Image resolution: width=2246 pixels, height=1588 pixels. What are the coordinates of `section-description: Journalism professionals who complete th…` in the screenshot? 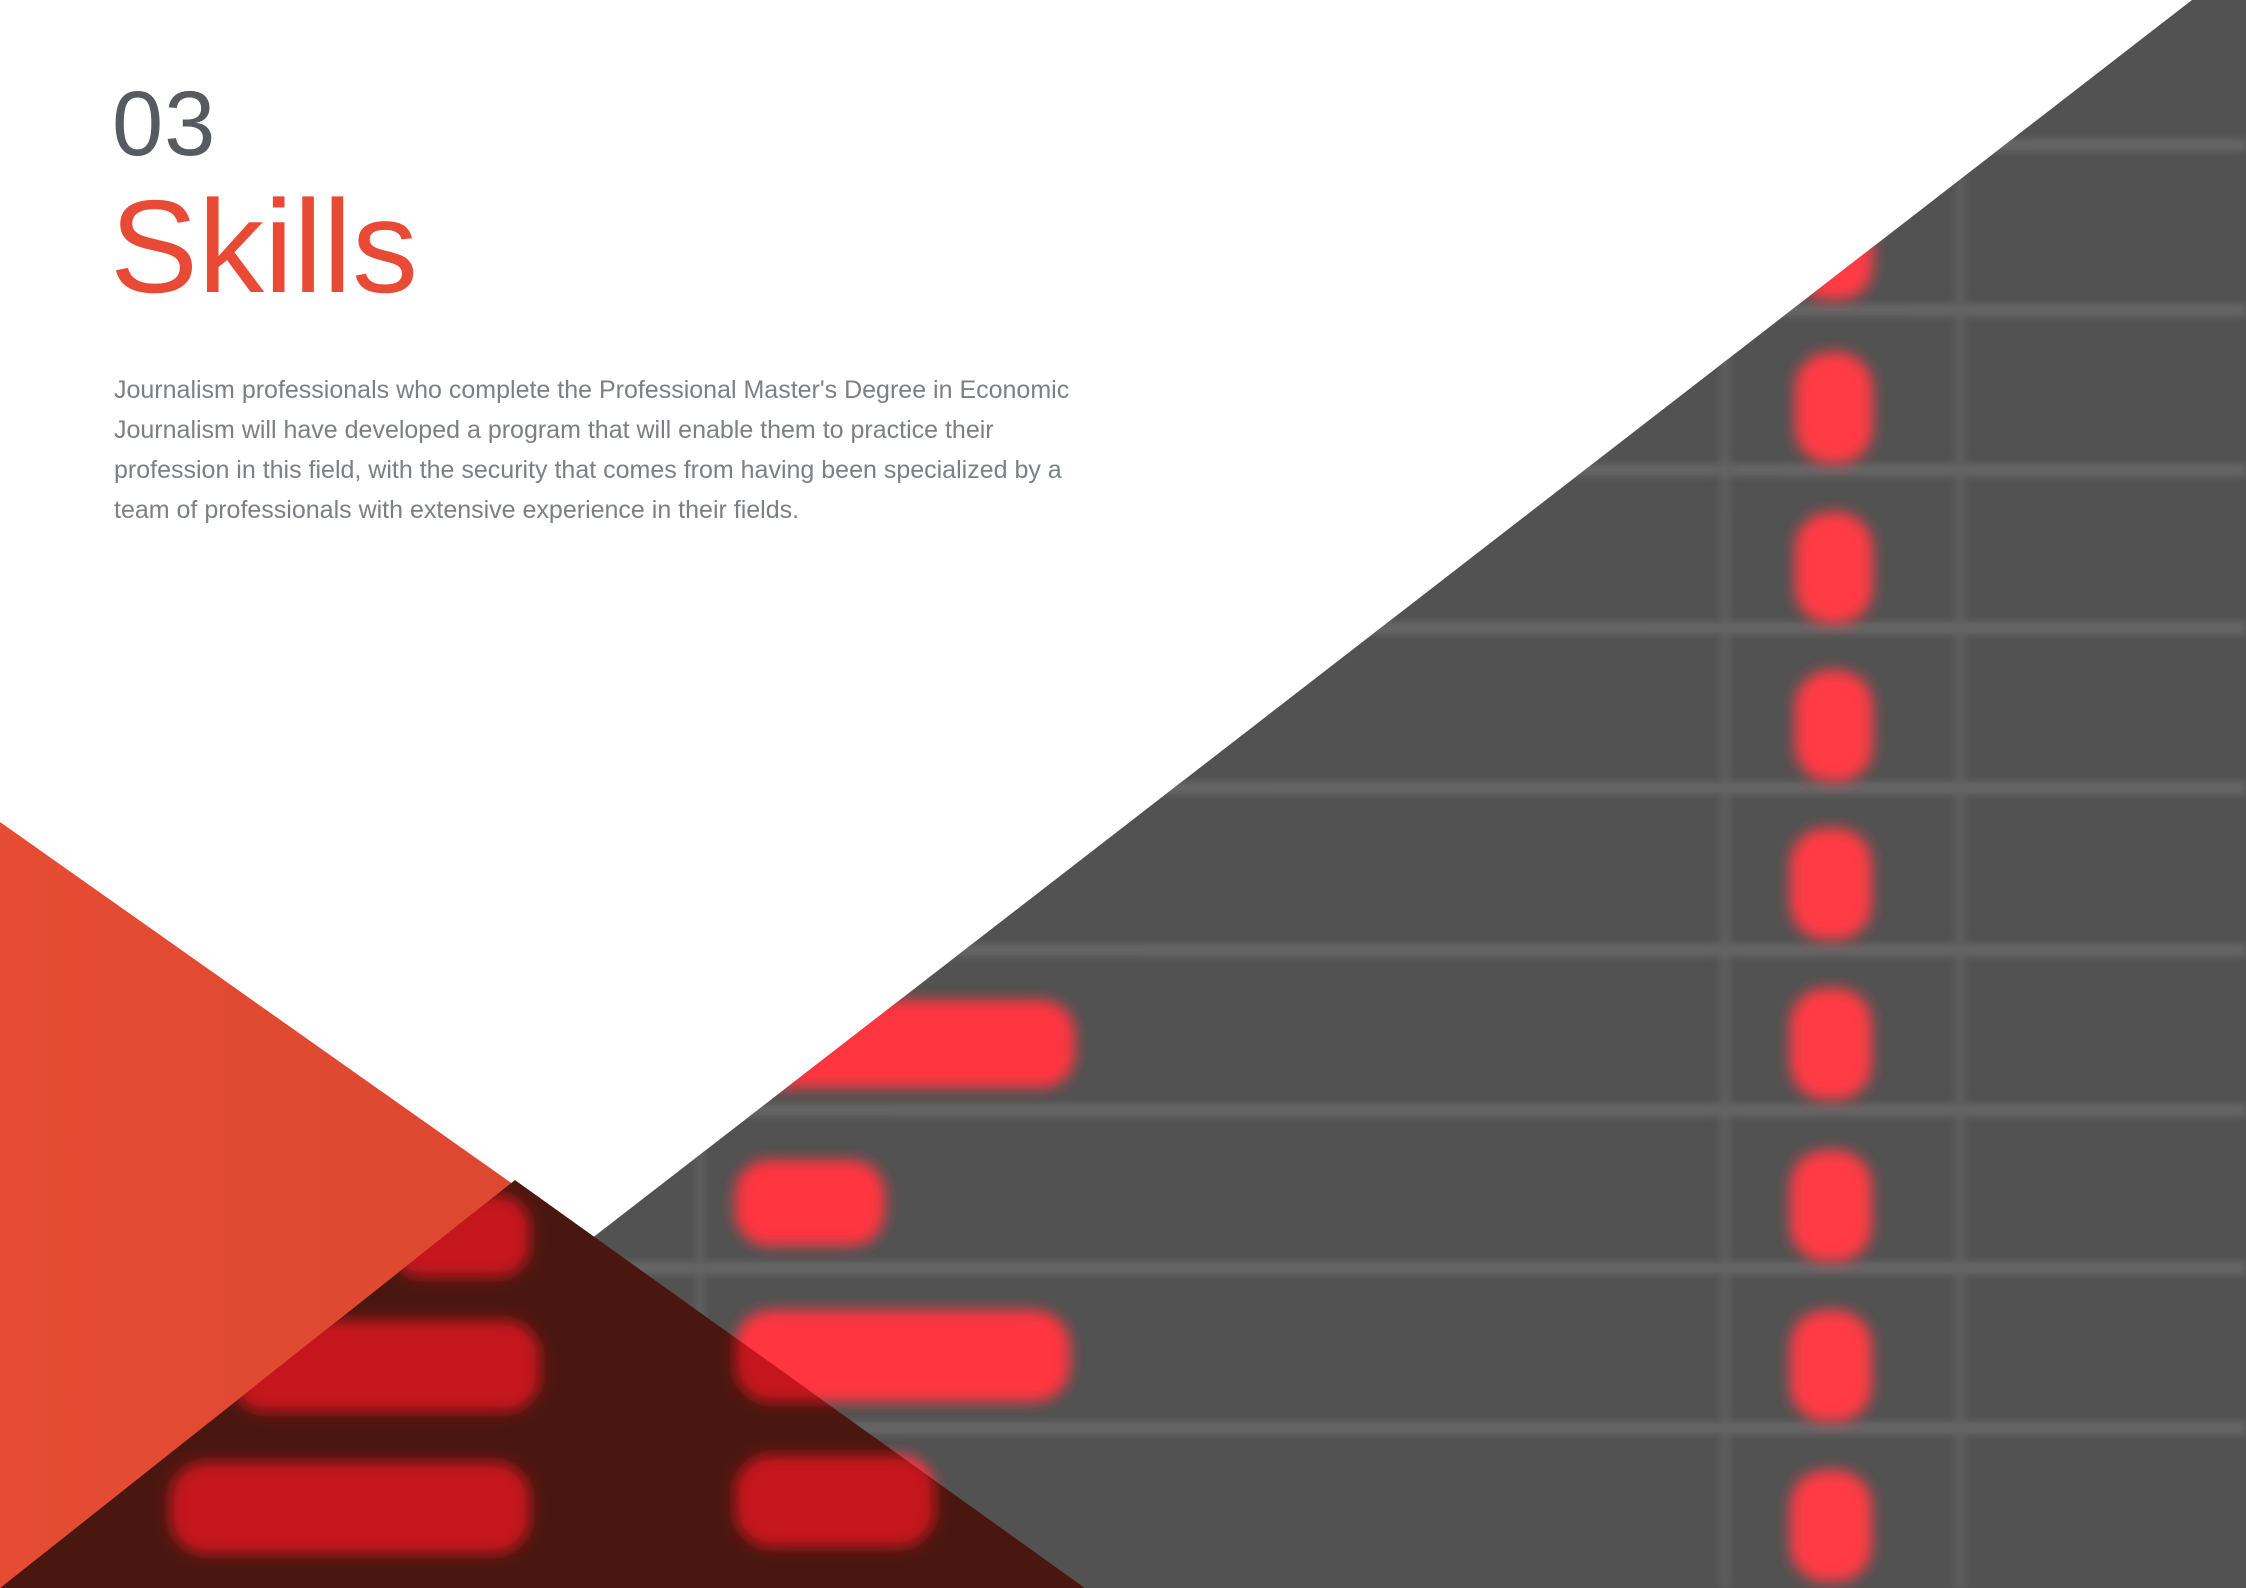 It's located at (592, 450).